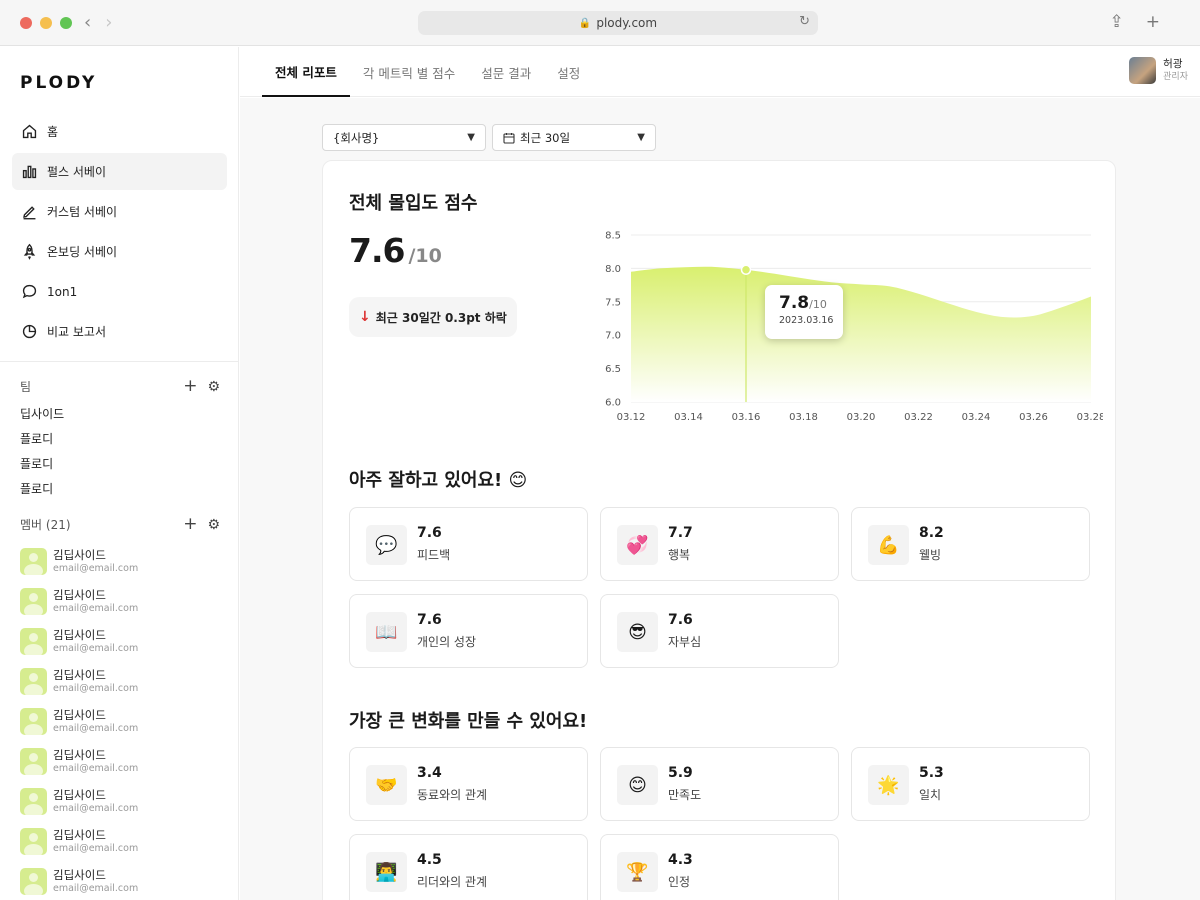 This screenshot has height=900, width=1200. I want to click on metric-label: 동료와의 관계, so click(452, 795).